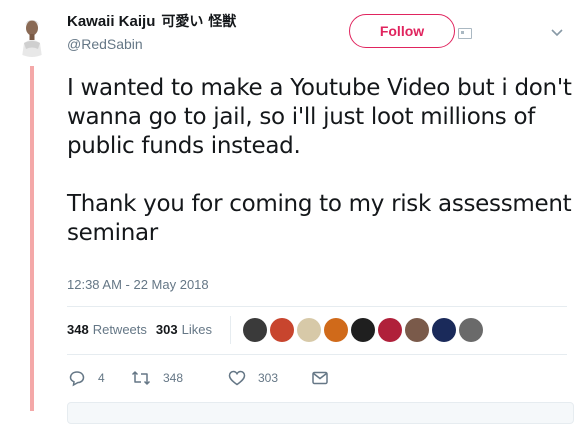 This screenshot has width=580, height=424. What do you see at coordinates (465, 33) in the screenshot?
I see `contact-card-icon` at bounding box center [465, 33].